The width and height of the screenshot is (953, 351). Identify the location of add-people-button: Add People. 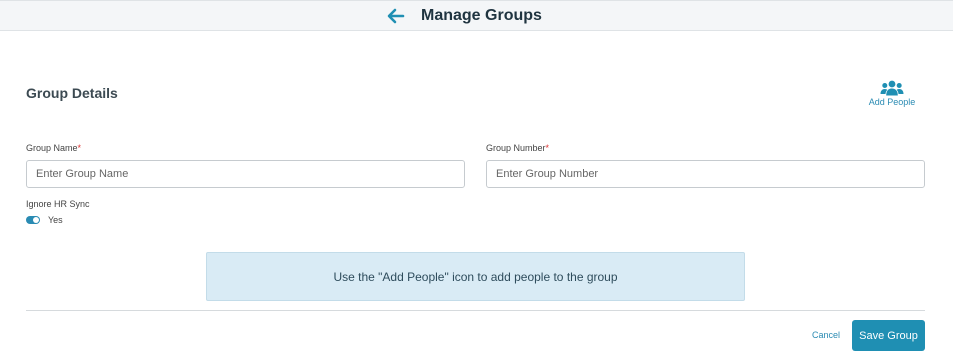
(892, 96).